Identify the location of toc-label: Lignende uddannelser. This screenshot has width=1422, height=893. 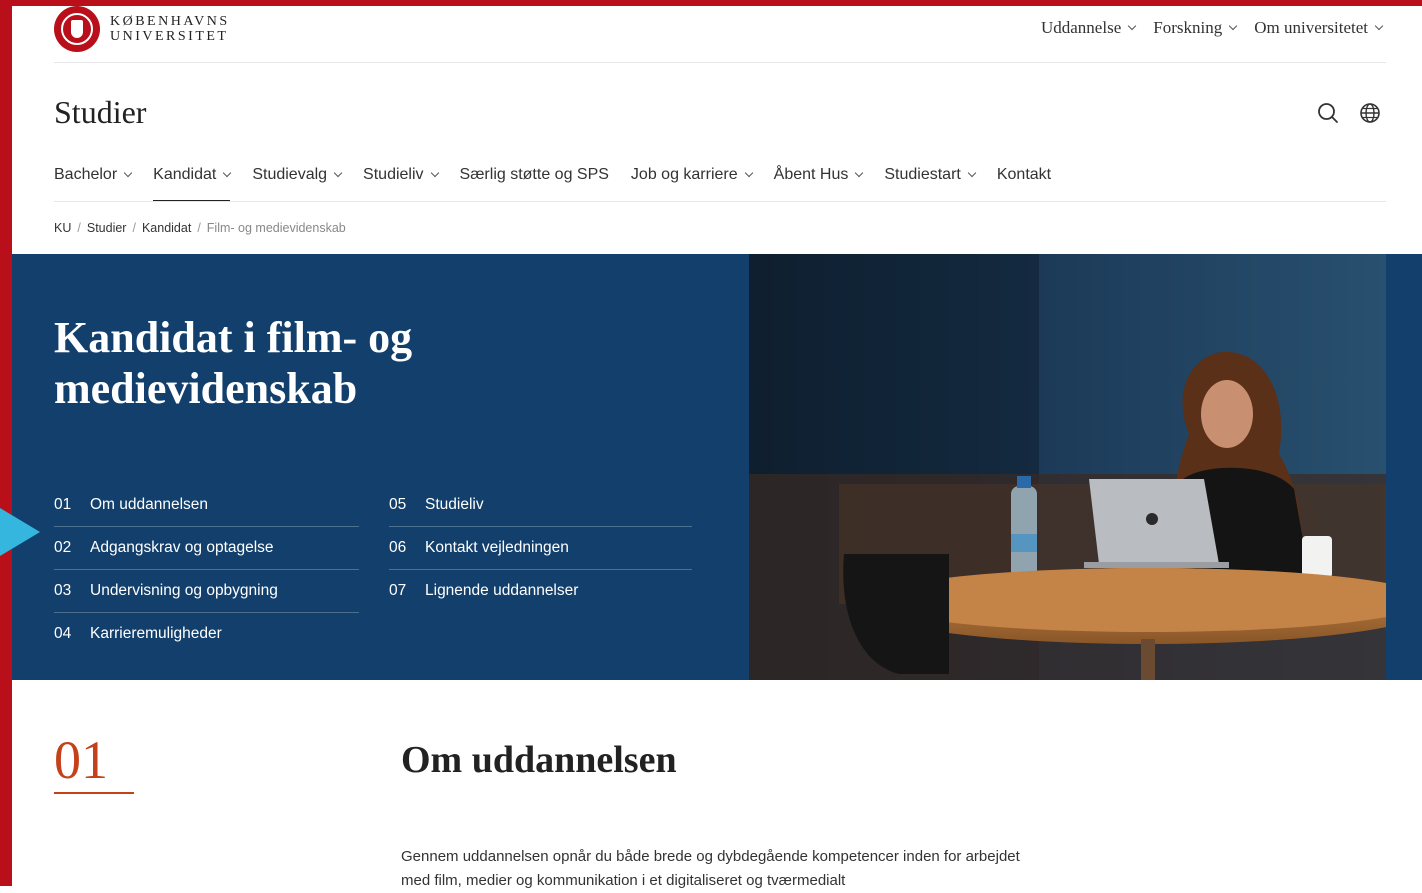
(502, 590).